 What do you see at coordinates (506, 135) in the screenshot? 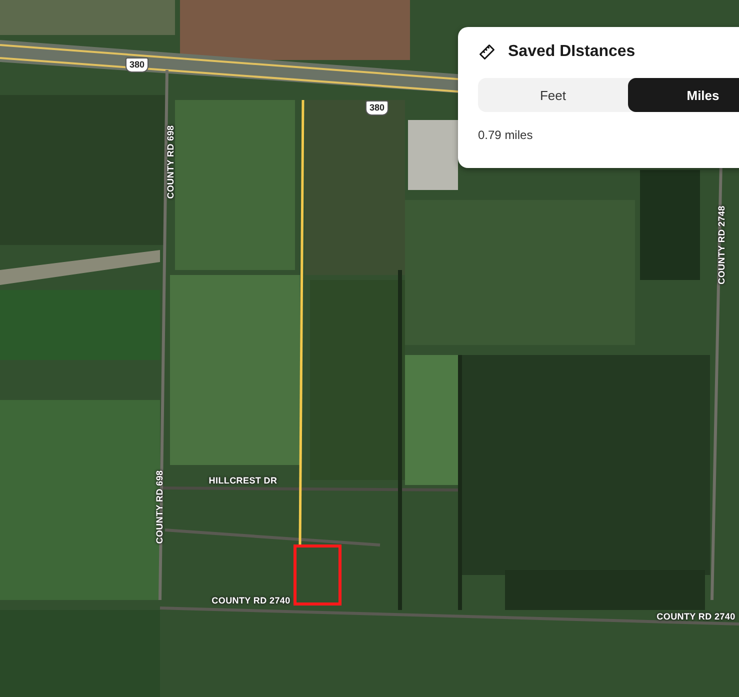
I see `distance-result: 0.79 miles` at bounding box center [506, 135].